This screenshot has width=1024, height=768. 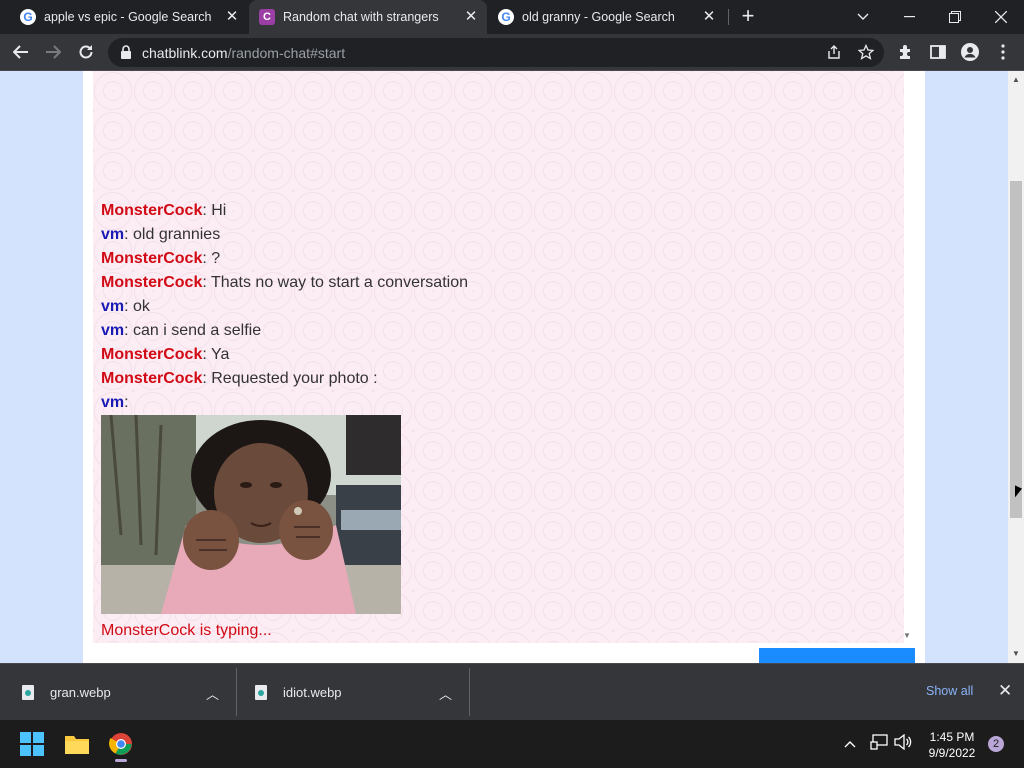 I want to click on tray-overflow-chevron-icon, so click(x=850, y=743).